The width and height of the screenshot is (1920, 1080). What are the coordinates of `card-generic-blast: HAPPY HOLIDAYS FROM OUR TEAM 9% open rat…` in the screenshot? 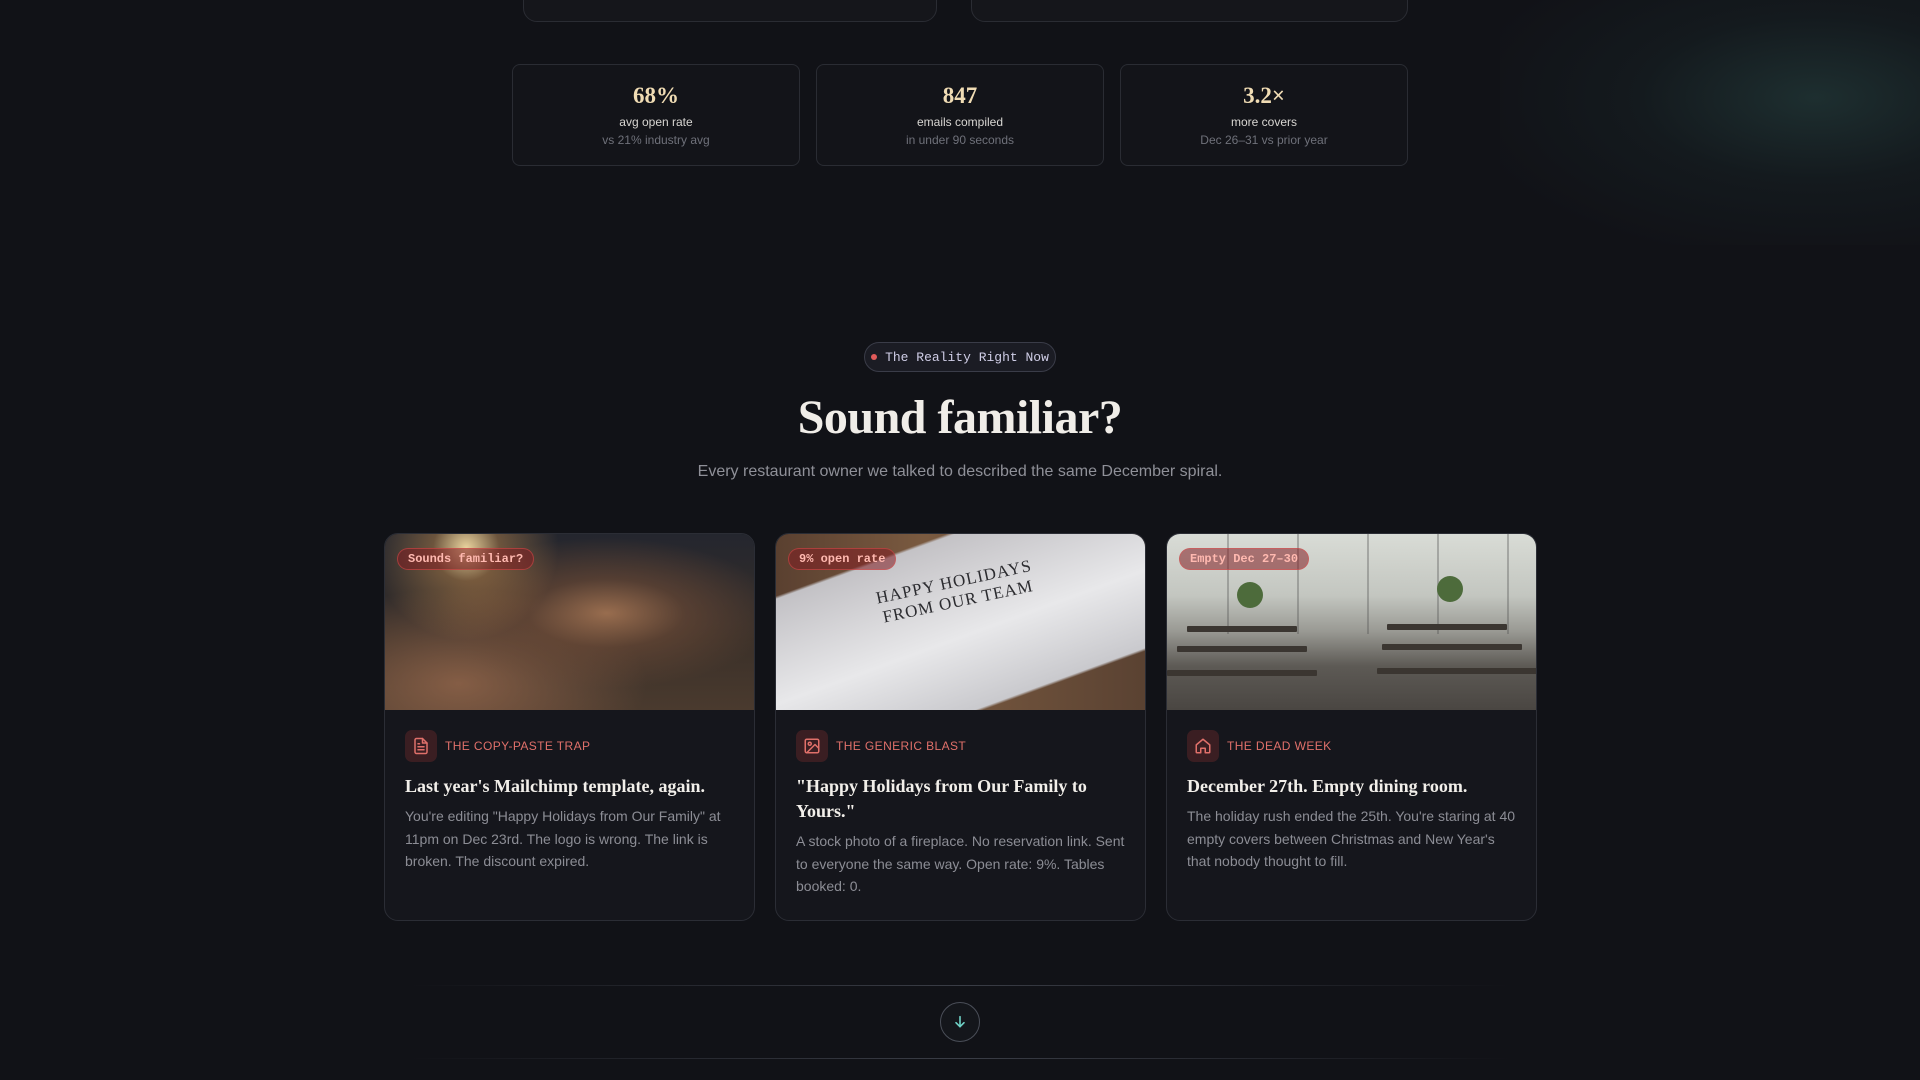 It's located at (960, 727).